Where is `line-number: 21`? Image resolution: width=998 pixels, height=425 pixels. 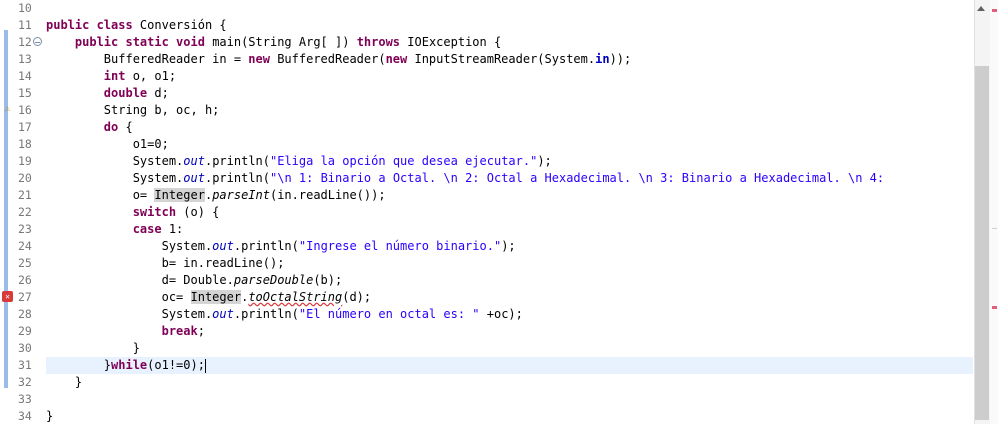
line-number: 21 is located at coordinates (25, 195).